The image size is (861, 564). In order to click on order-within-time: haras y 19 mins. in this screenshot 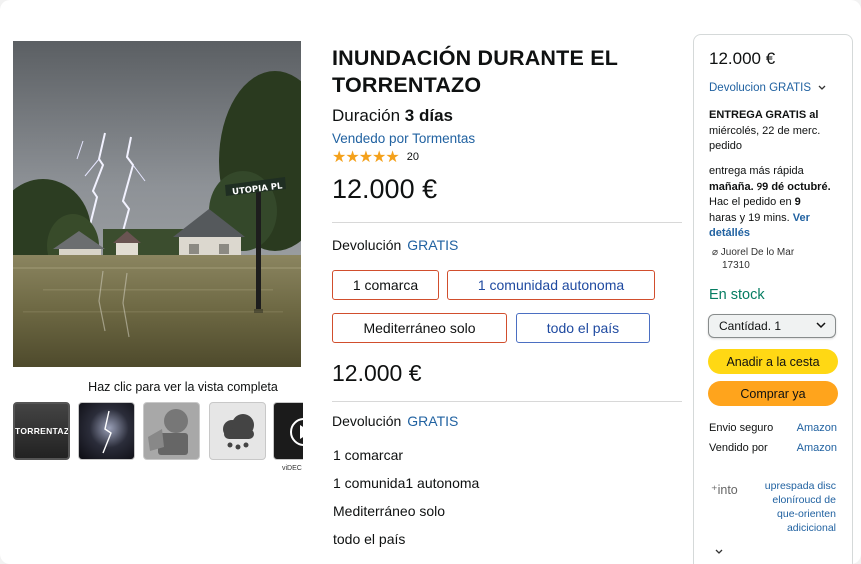, I will do `click(749, 217)`.